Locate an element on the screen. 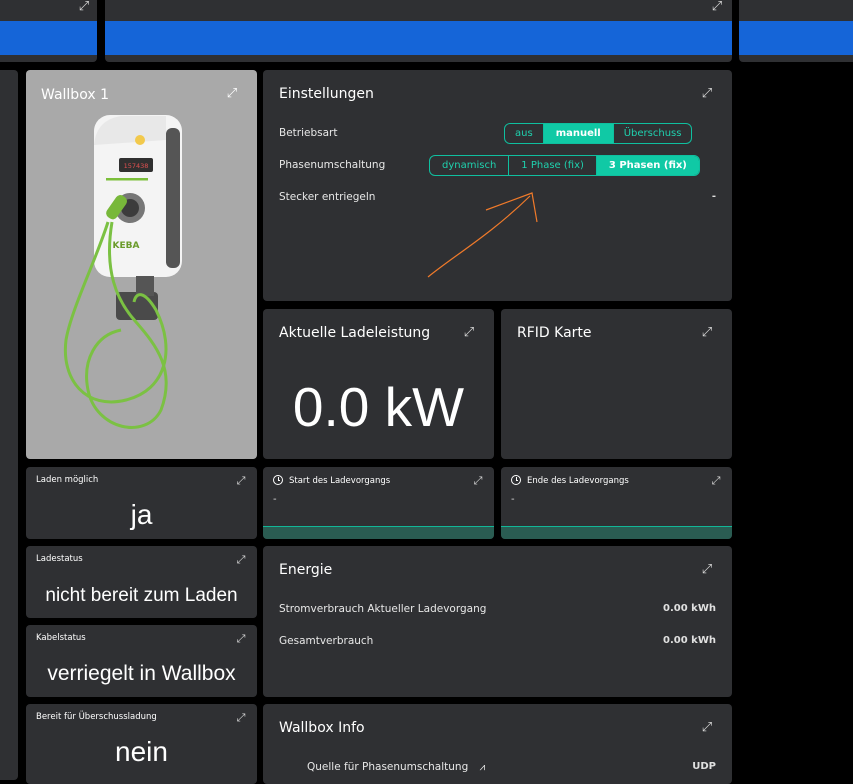  ueberschuss-title: Bereit für Überschussladung is located at coordinates (96, 717).